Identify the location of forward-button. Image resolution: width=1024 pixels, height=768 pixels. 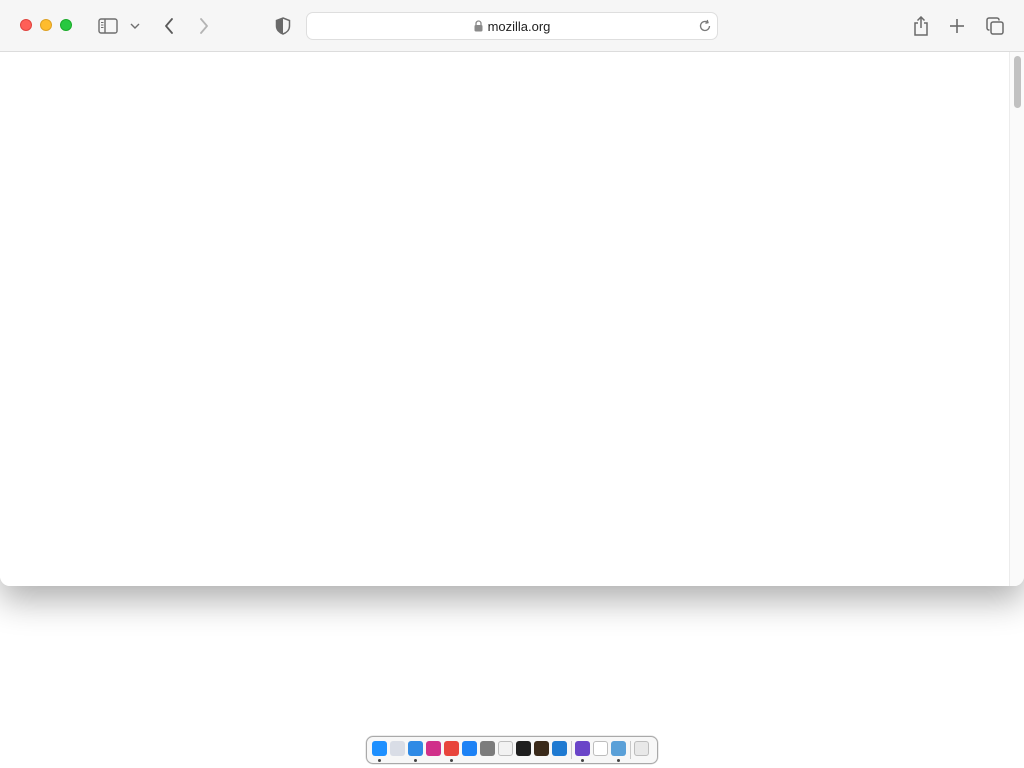
(204, 26).